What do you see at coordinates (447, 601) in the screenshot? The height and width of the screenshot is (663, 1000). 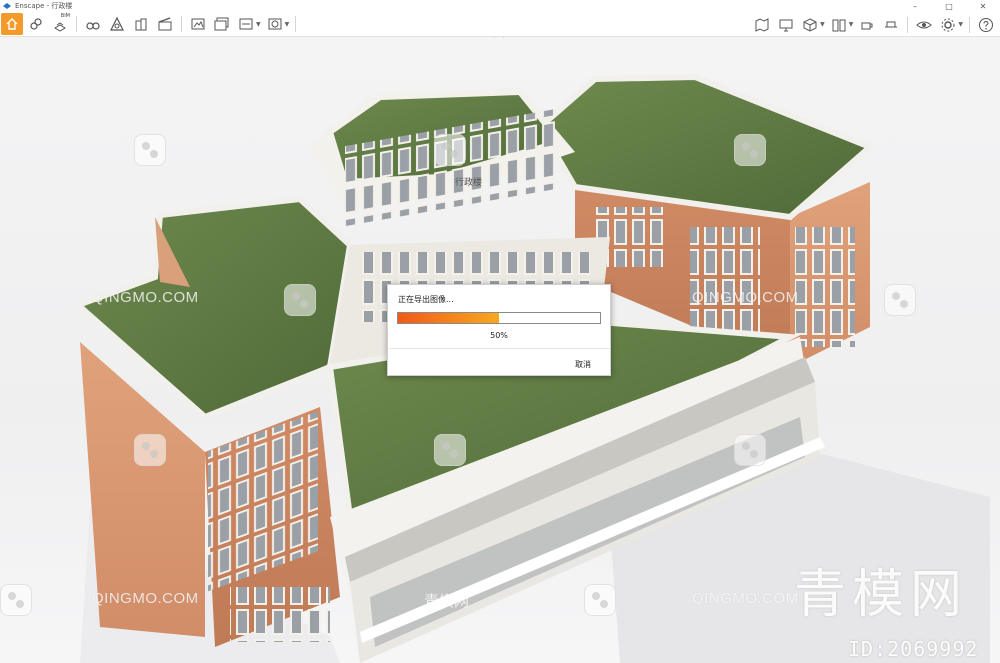 I see `watermark-text-cn: 青模网` at bounding box center [447, 601].